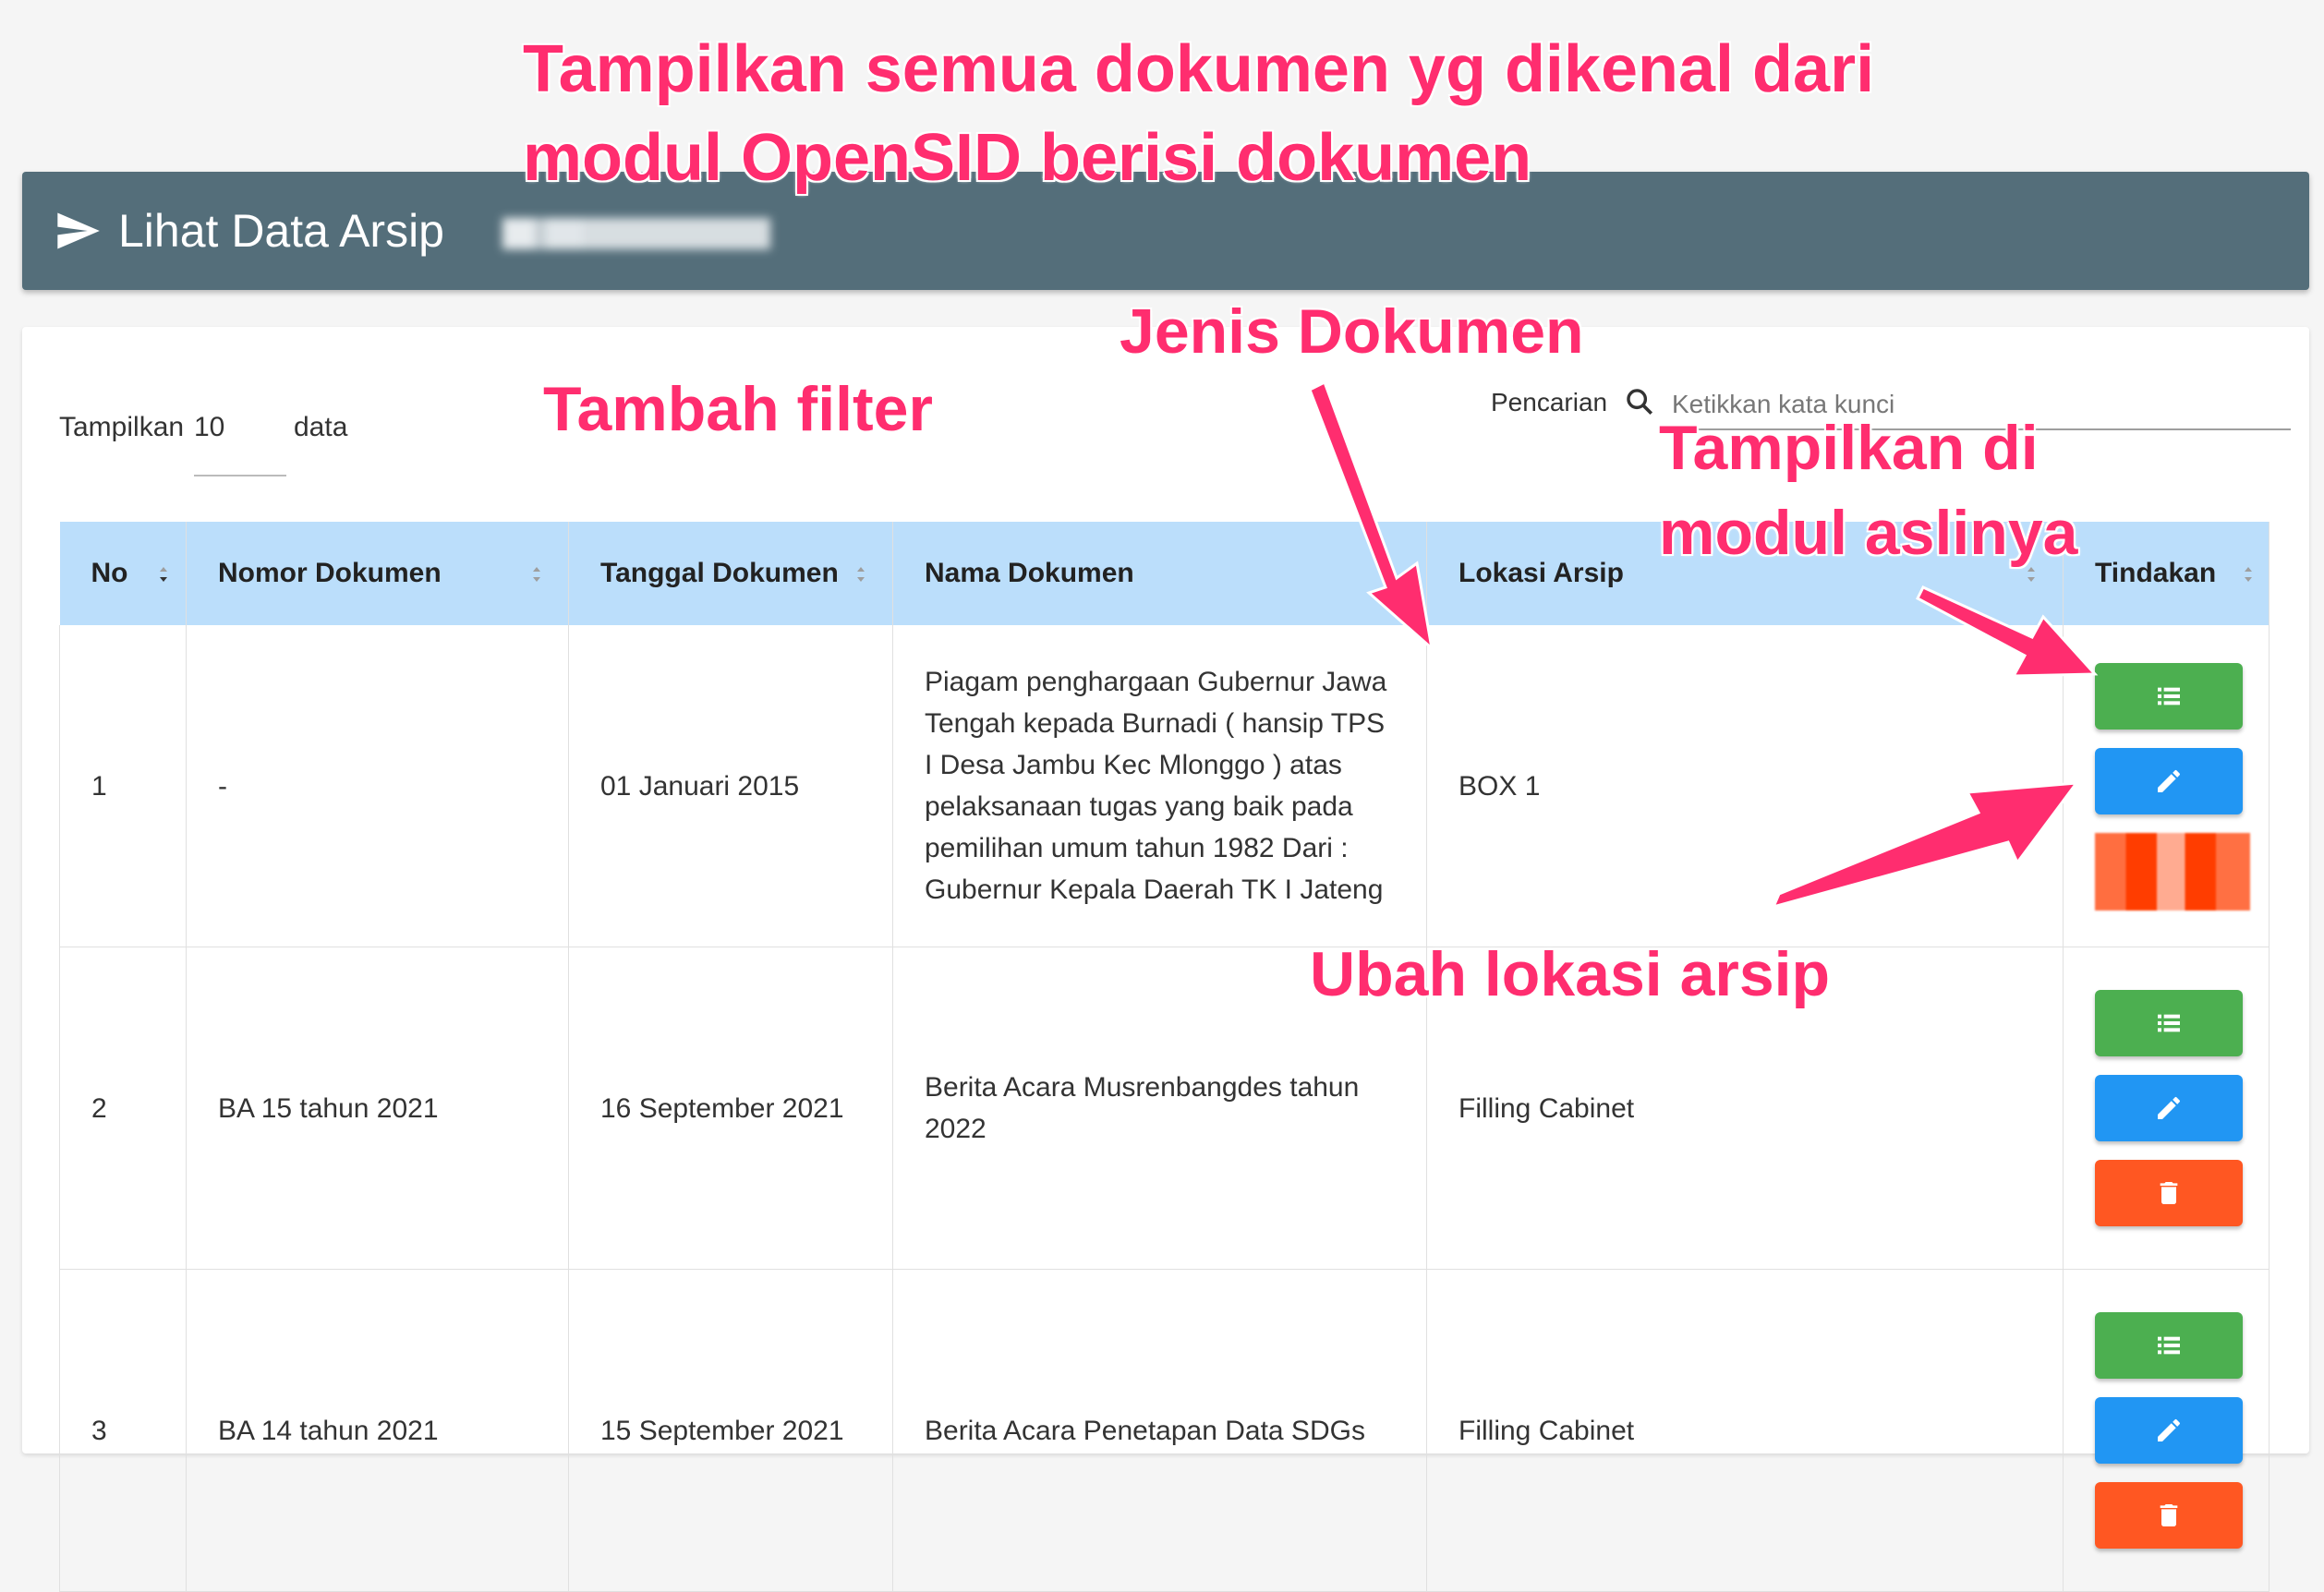 The height and width of the screenshot is (1592, 2324). Describe the element at coordinates (1570, 974) in the screenshot. I see `annotation-ubah-lokasi: Ubah lokasi arsip` at that location.